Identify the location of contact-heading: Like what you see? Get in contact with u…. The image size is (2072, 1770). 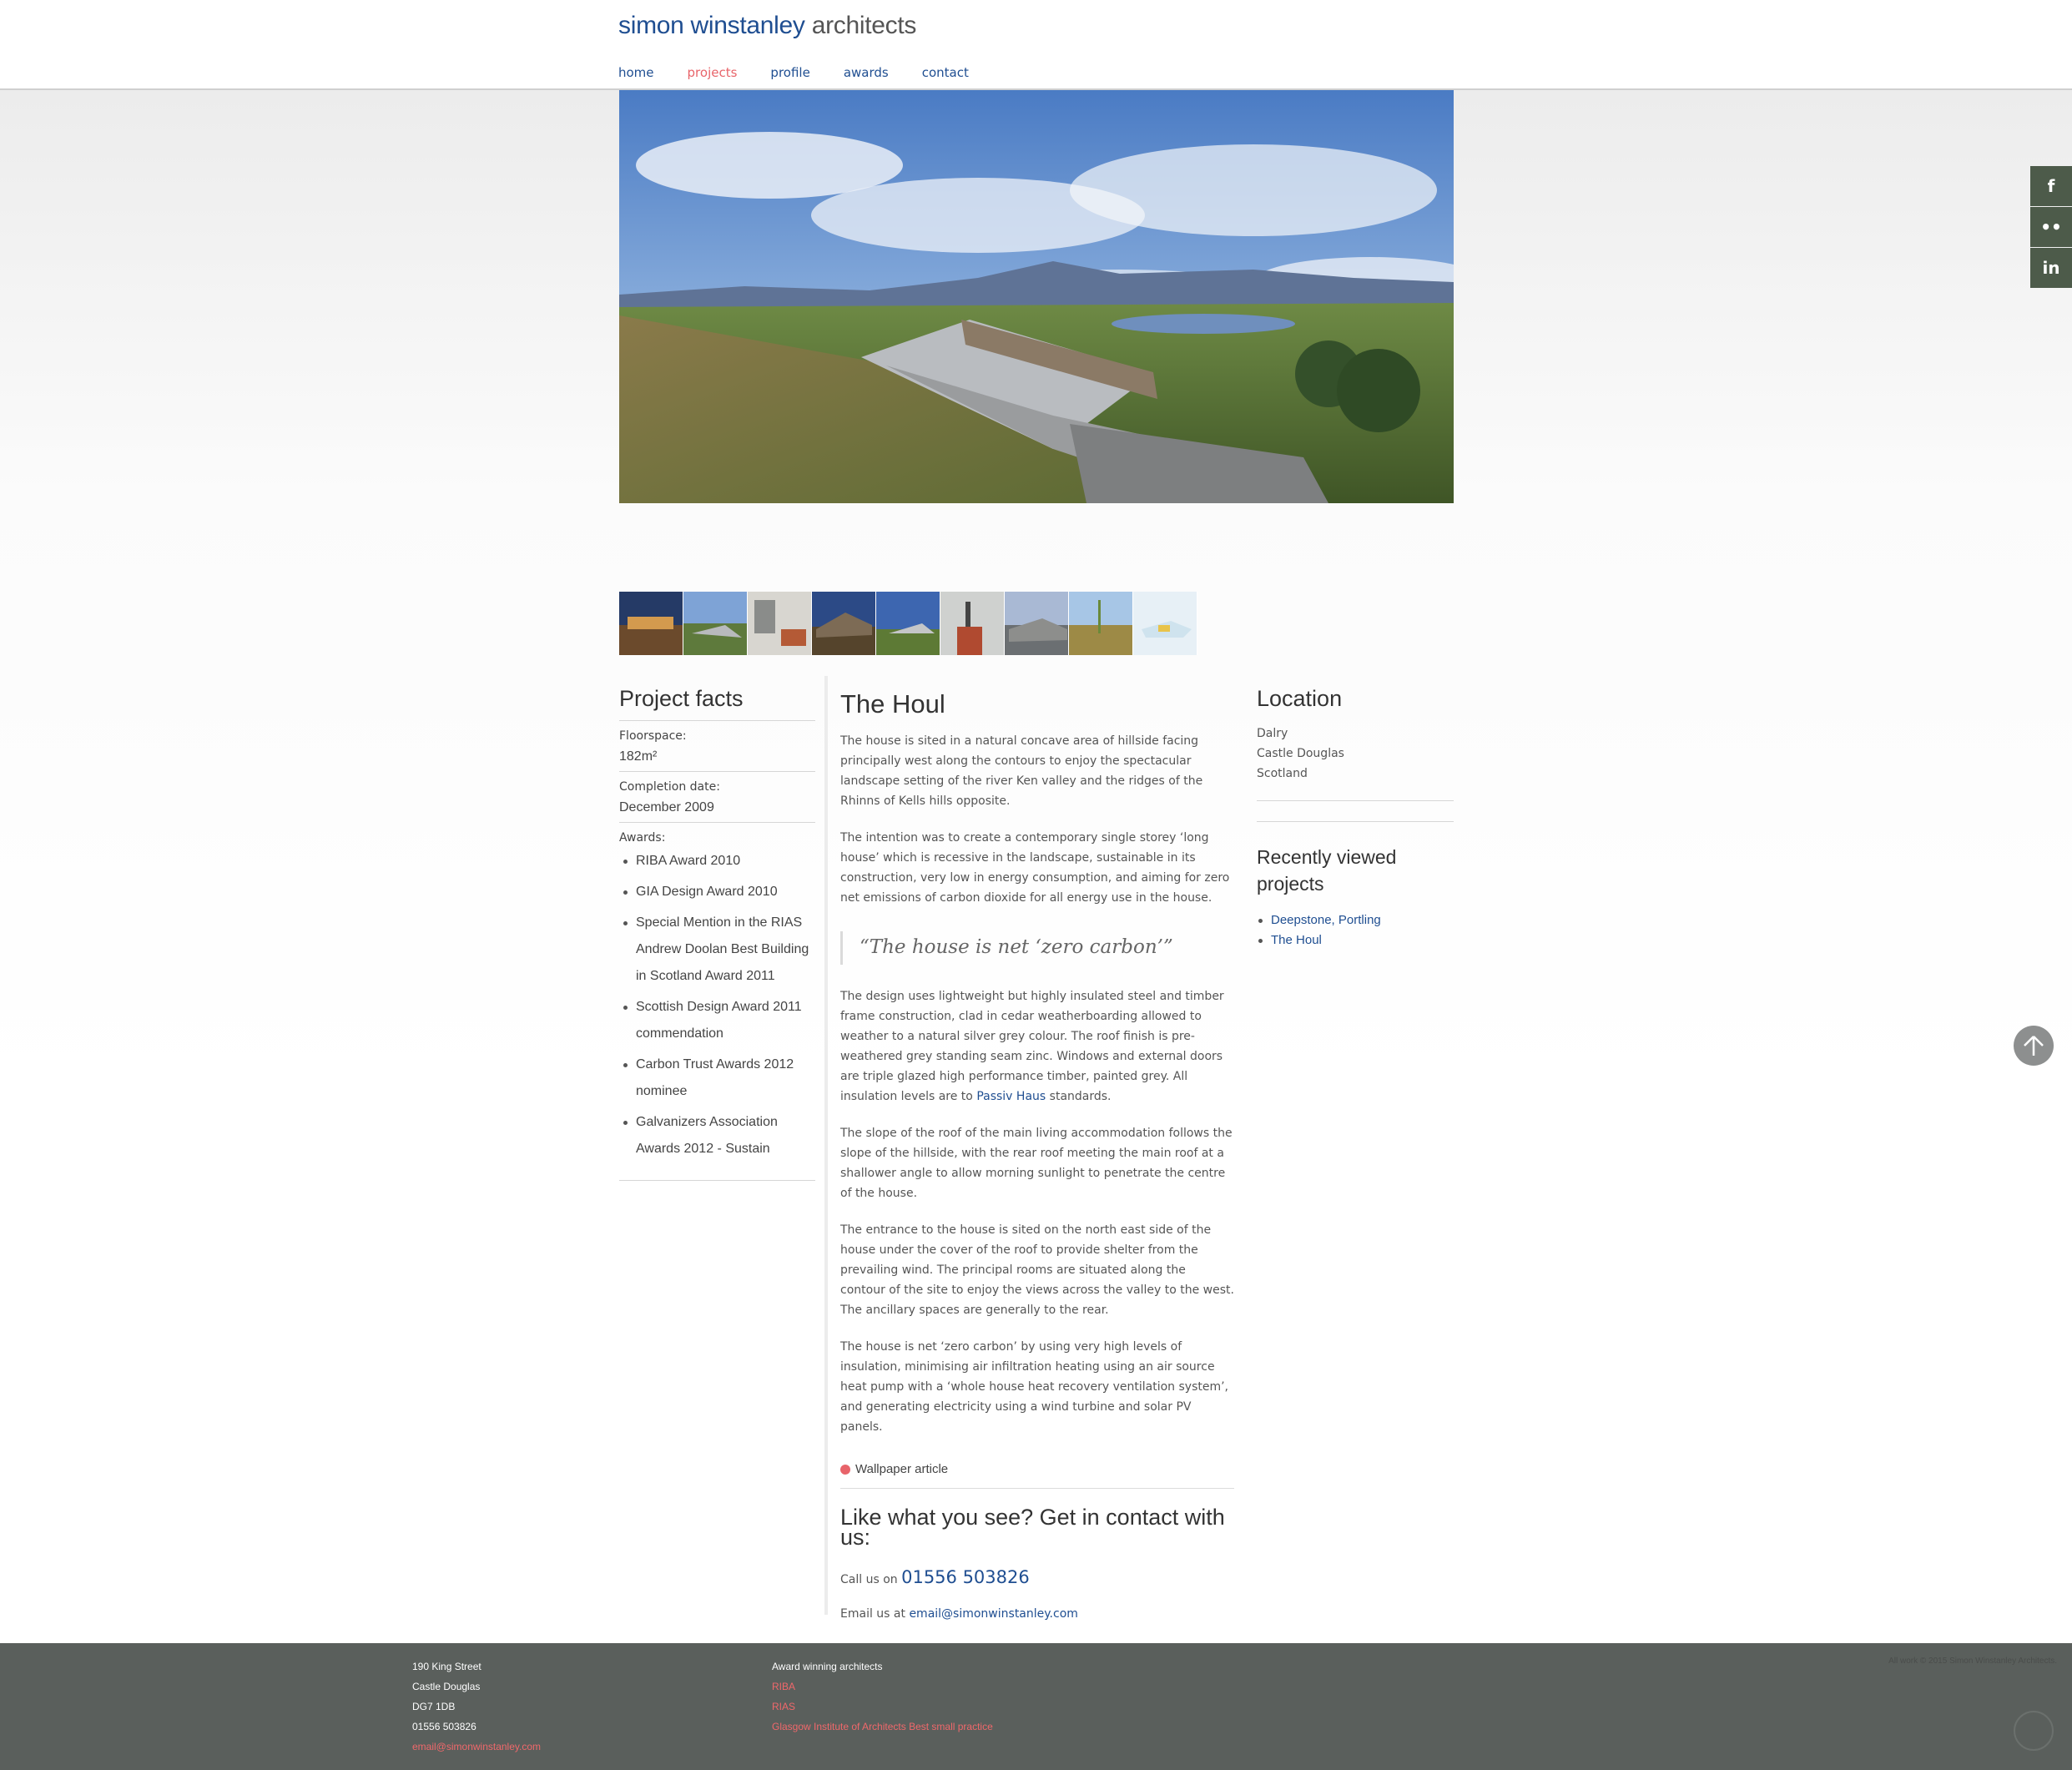
(1032, 1527).